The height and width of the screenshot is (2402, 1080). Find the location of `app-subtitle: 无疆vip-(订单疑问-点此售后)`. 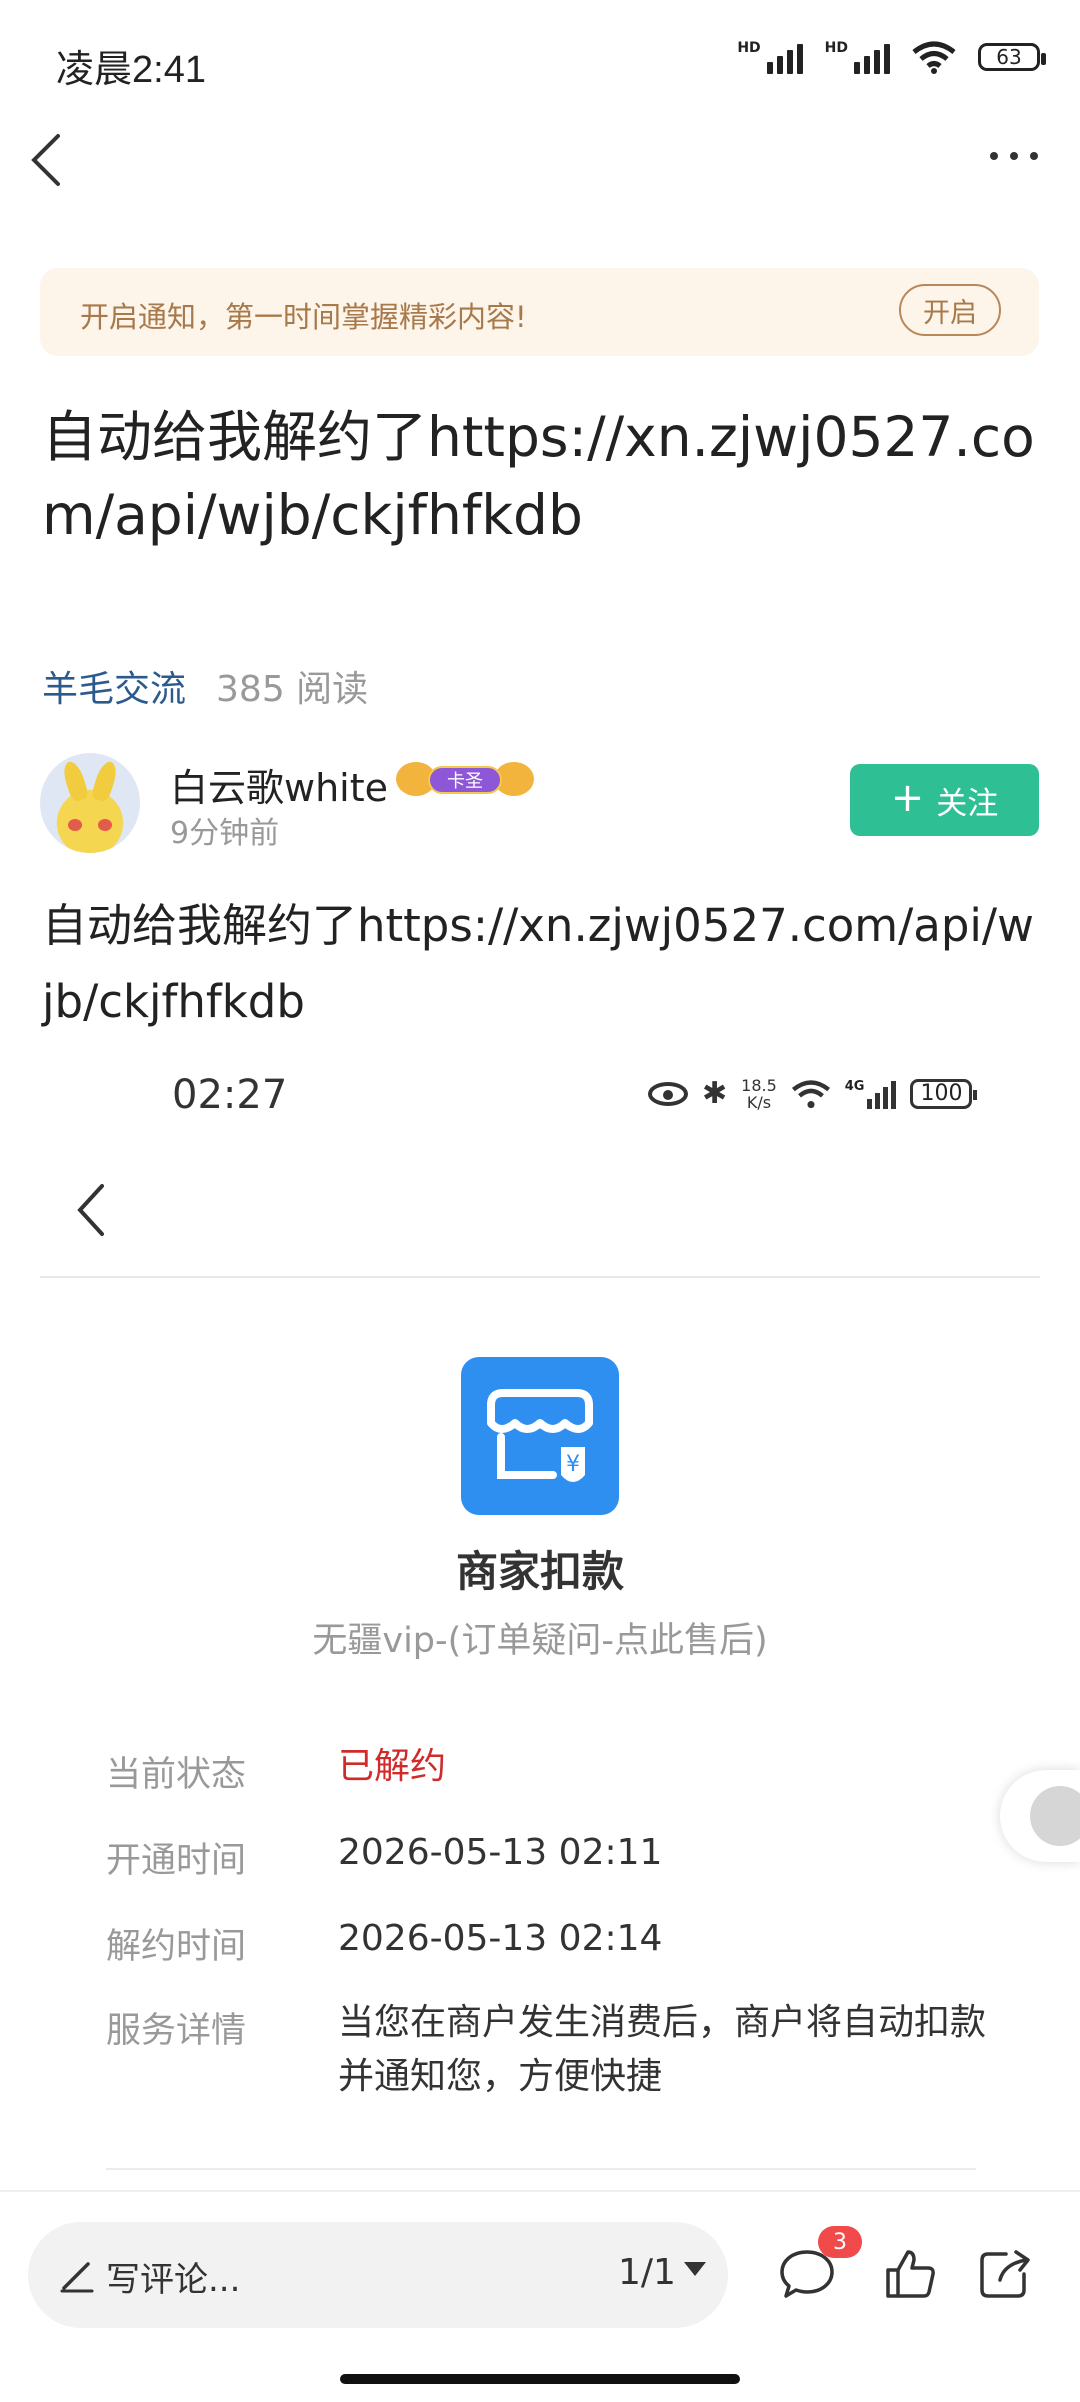

app-subtitle: 无疆vip-(订单疑问-点此售后) is located at coordinates (540, 1641).